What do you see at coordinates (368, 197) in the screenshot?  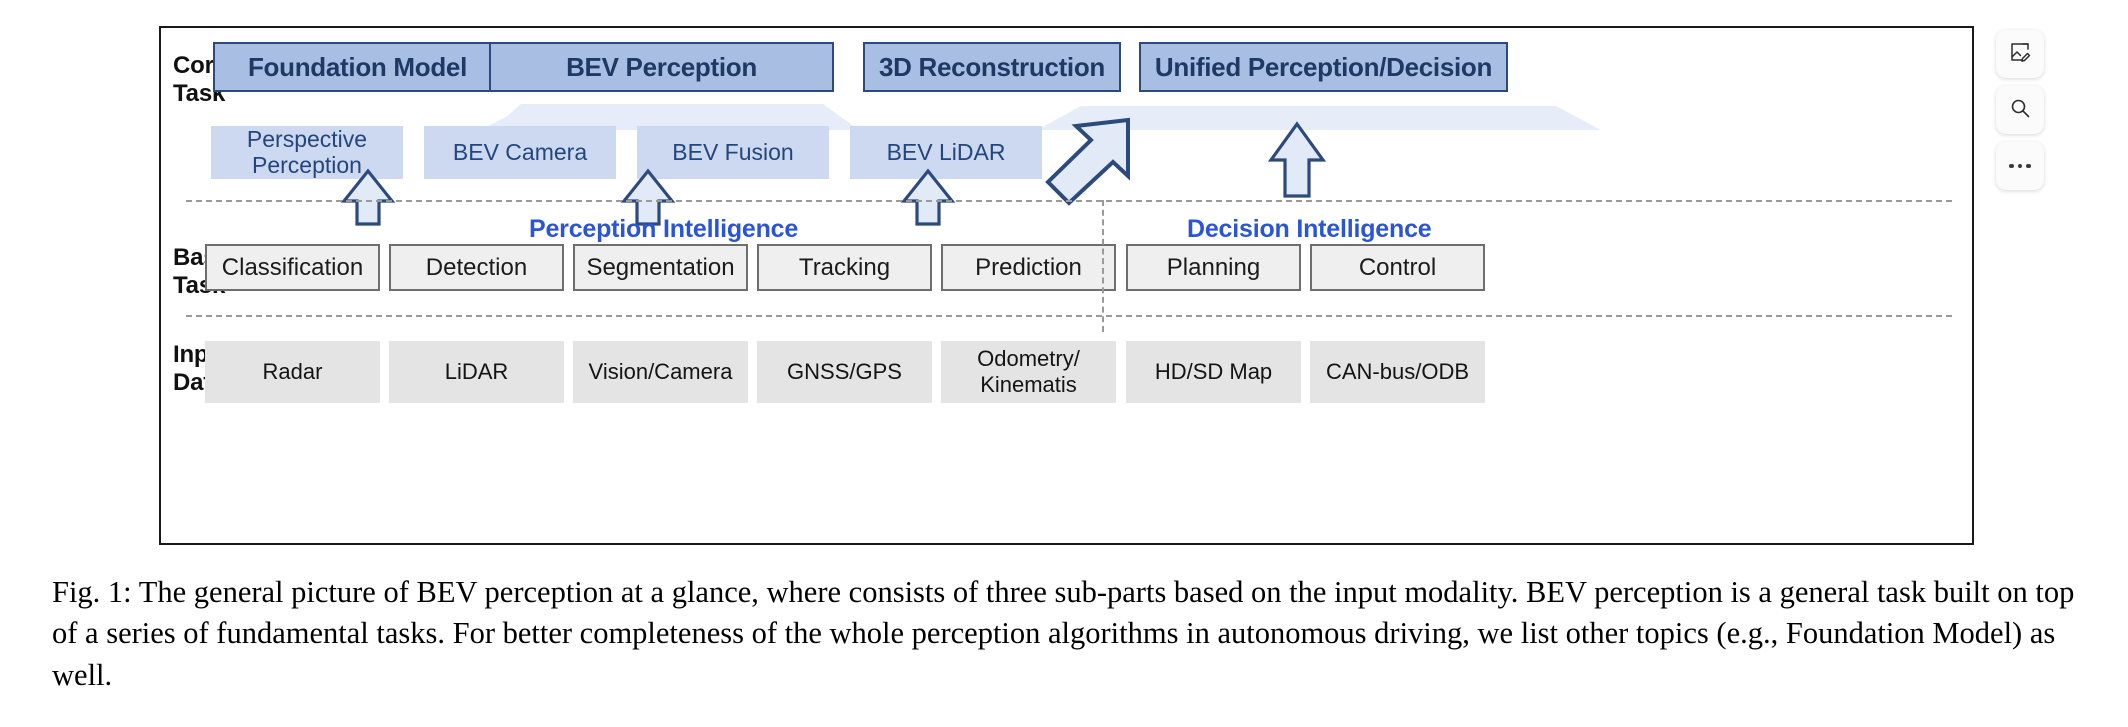 I see `up-arrow-perspective-perception` at bounding box center [368, 197].